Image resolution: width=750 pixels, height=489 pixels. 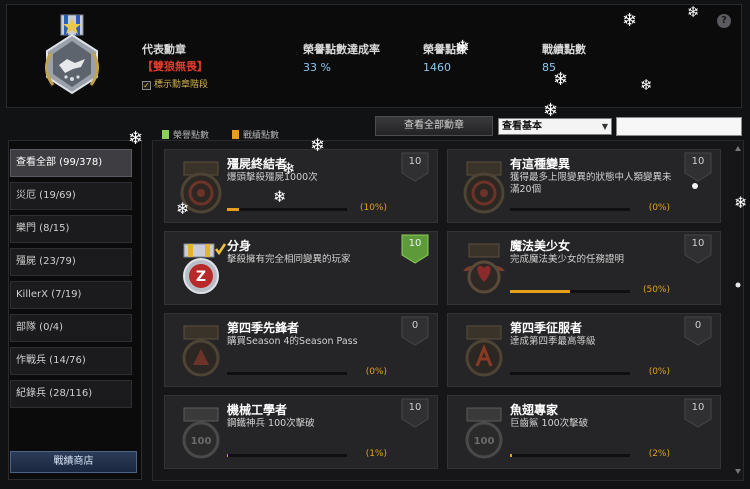 What do you see at coordinates (201, 433) in the screenshot?
I see `mech-100-icon: 100` at bounding box center [201, 433].